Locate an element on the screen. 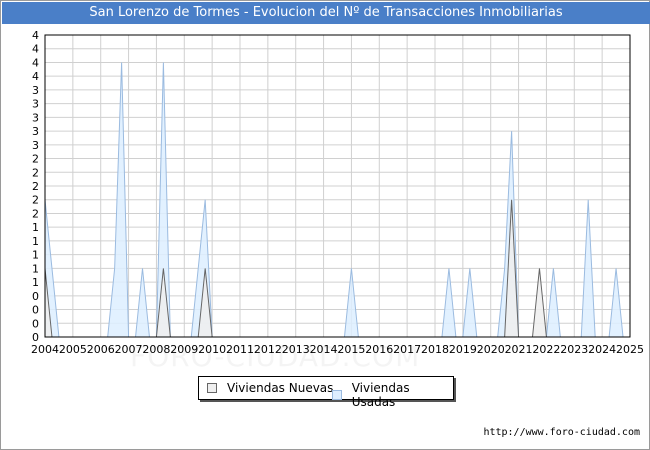 The height and width of the screenshot is (450, 650). x-tick-label: 2004 is located at coordinates (45, 349).